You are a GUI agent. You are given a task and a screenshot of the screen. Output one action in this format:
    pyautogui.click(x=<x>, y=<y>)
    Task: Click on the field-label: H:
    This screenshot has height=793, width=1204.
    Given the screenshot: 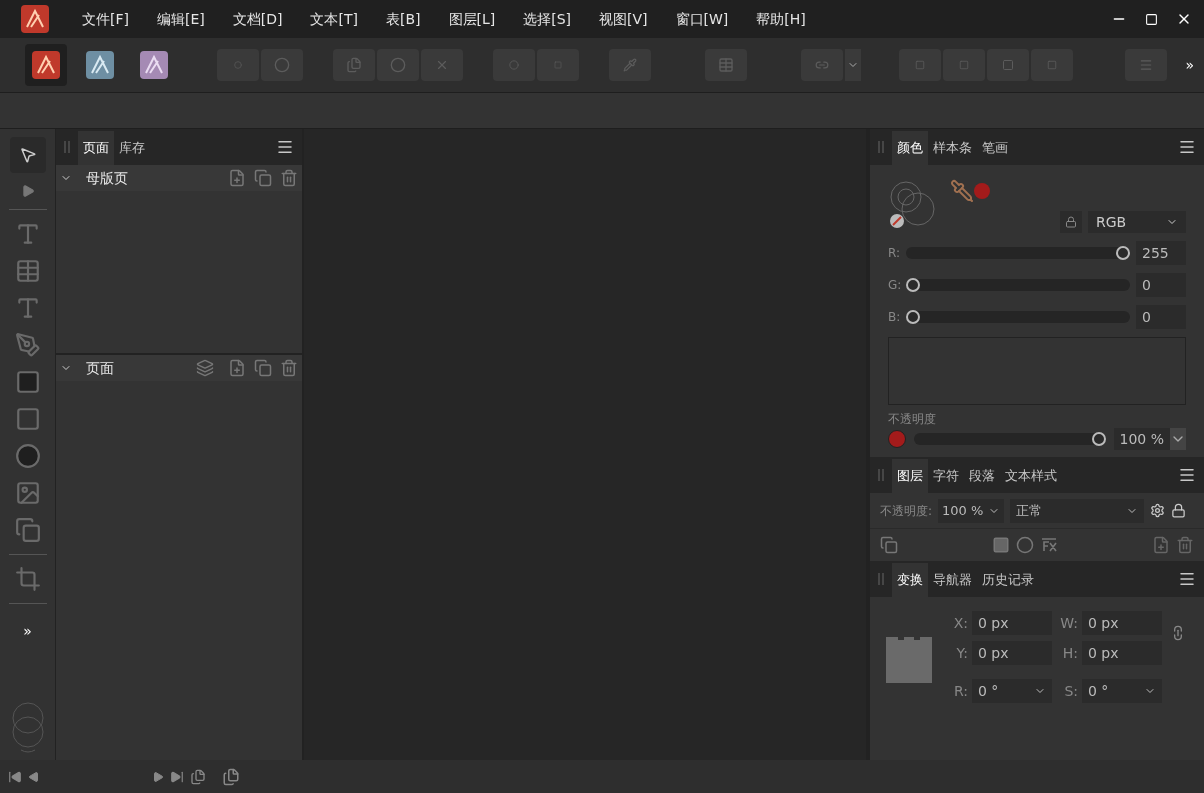 What is the action you would take?
    pyautogui.click(x=1069, y=653)
    